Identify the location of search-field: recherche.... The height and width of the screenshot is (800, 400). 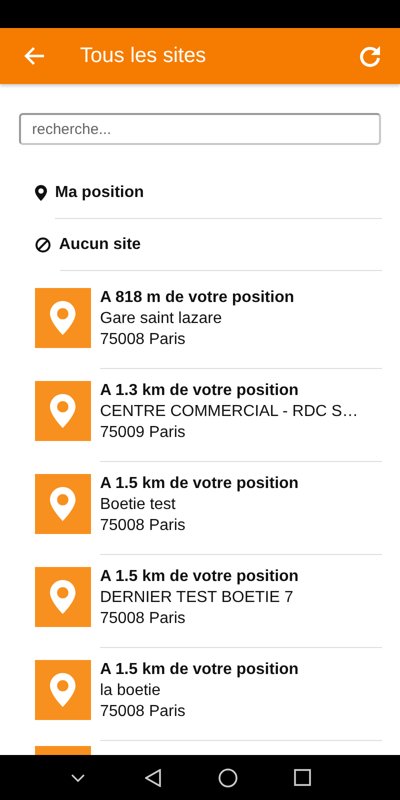
(200, 129).